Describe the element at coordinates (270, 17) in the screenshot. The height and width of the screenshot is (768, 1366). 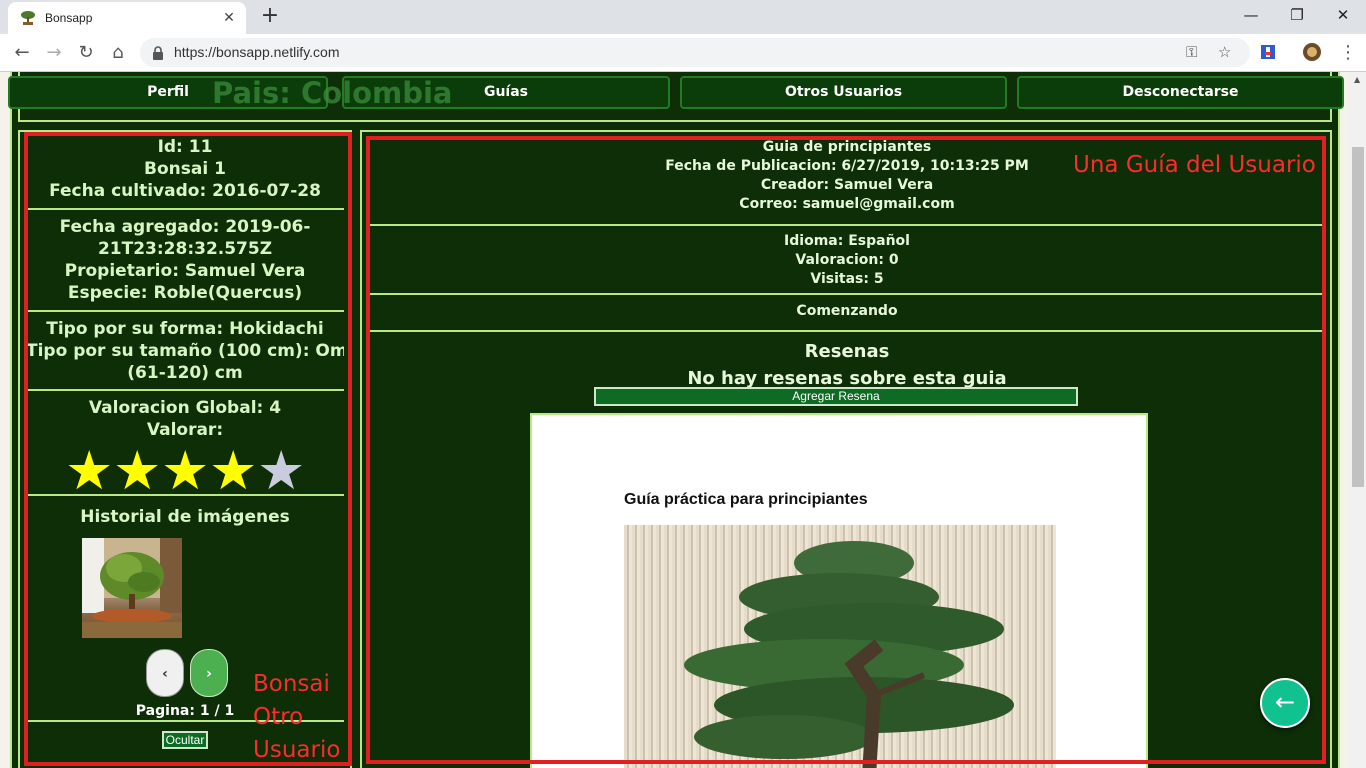
I see `new-tab-button: +` at that location.